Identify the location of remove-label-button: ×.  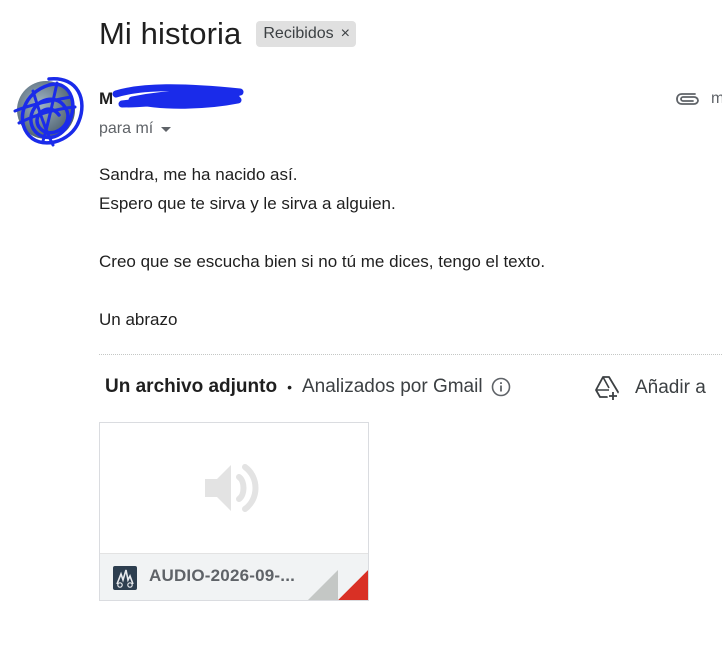
(345, 34).